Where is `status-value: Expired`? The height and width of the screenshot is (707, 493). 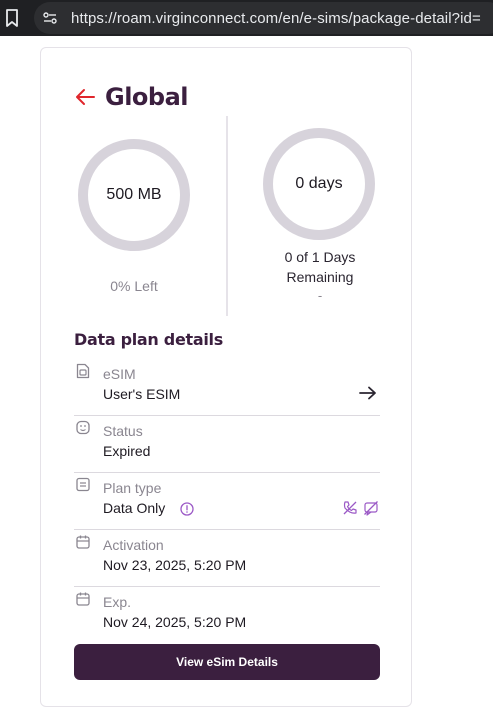 status-value: Expired is located at coordinates (127, 451).